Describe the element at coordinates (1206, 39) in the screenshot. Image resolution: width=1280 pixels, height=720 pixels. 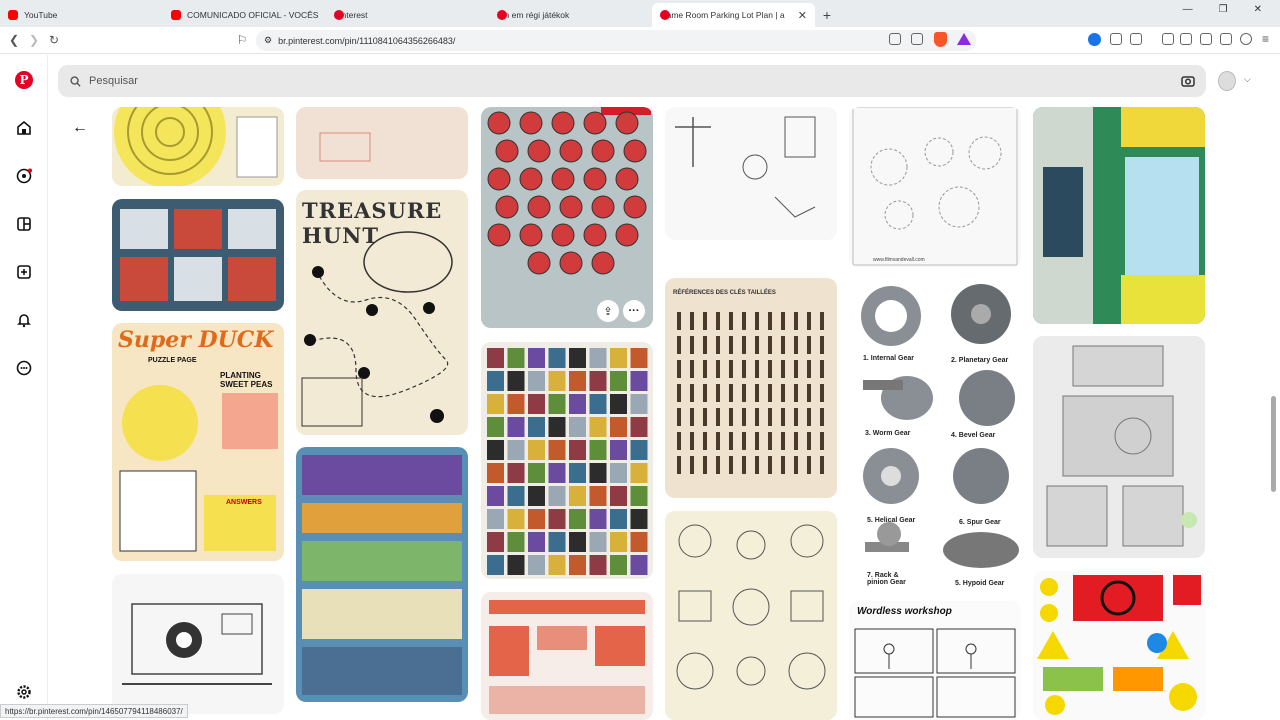
I see `wallet-icon` at that location.